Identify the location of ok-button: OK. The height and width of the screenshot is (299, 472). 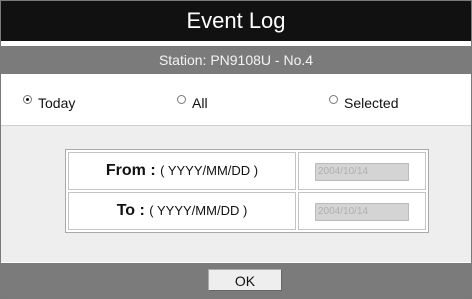
(245, 280).